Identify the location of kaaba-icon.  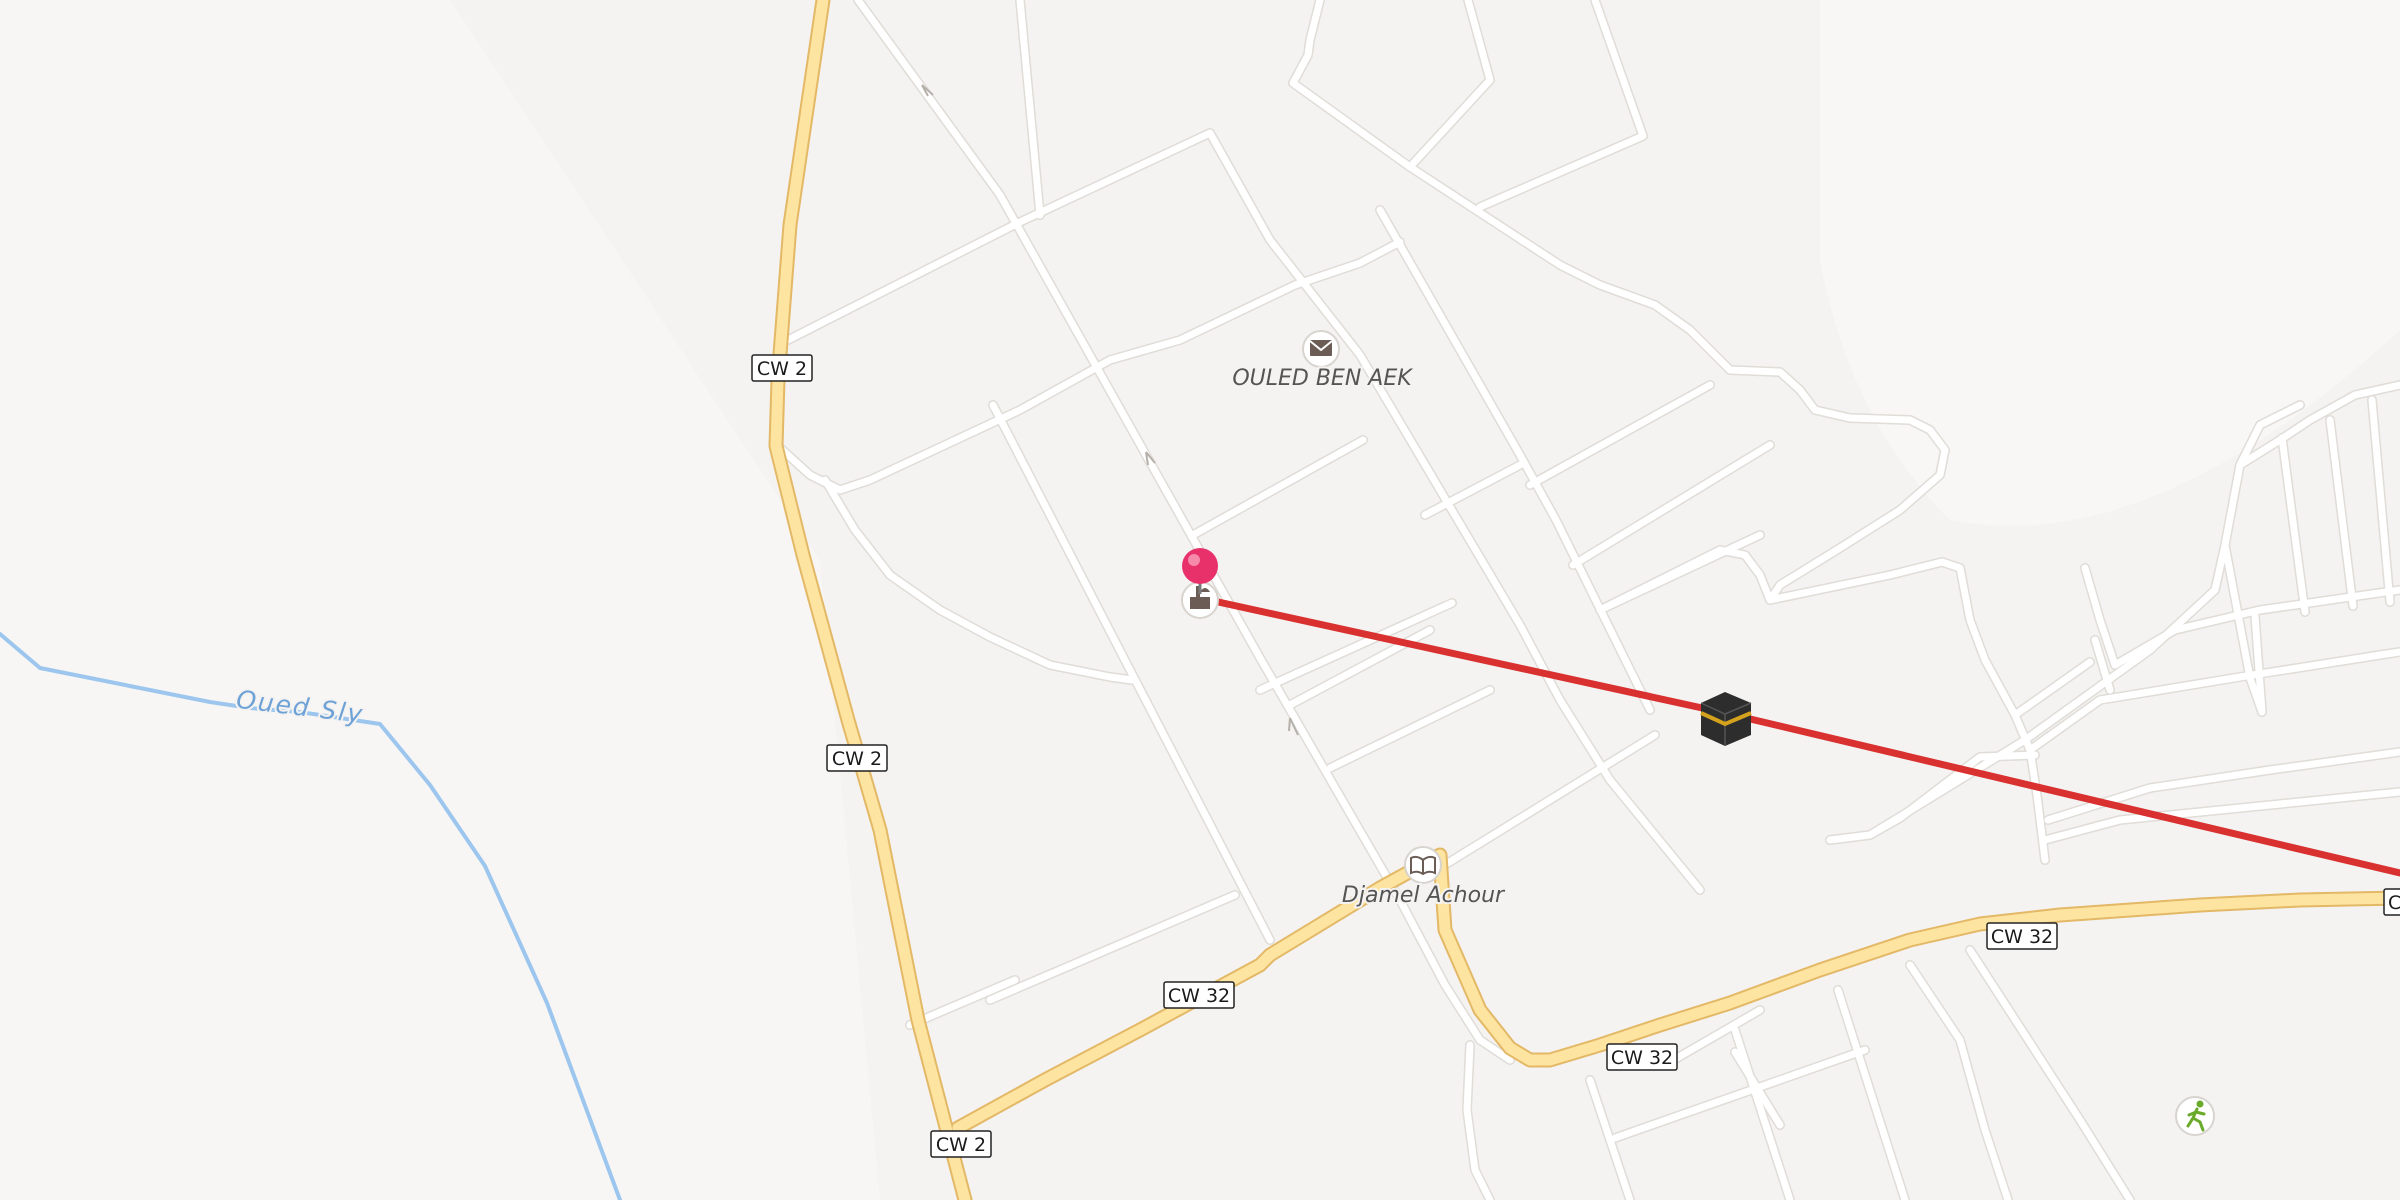
(1726, 719).